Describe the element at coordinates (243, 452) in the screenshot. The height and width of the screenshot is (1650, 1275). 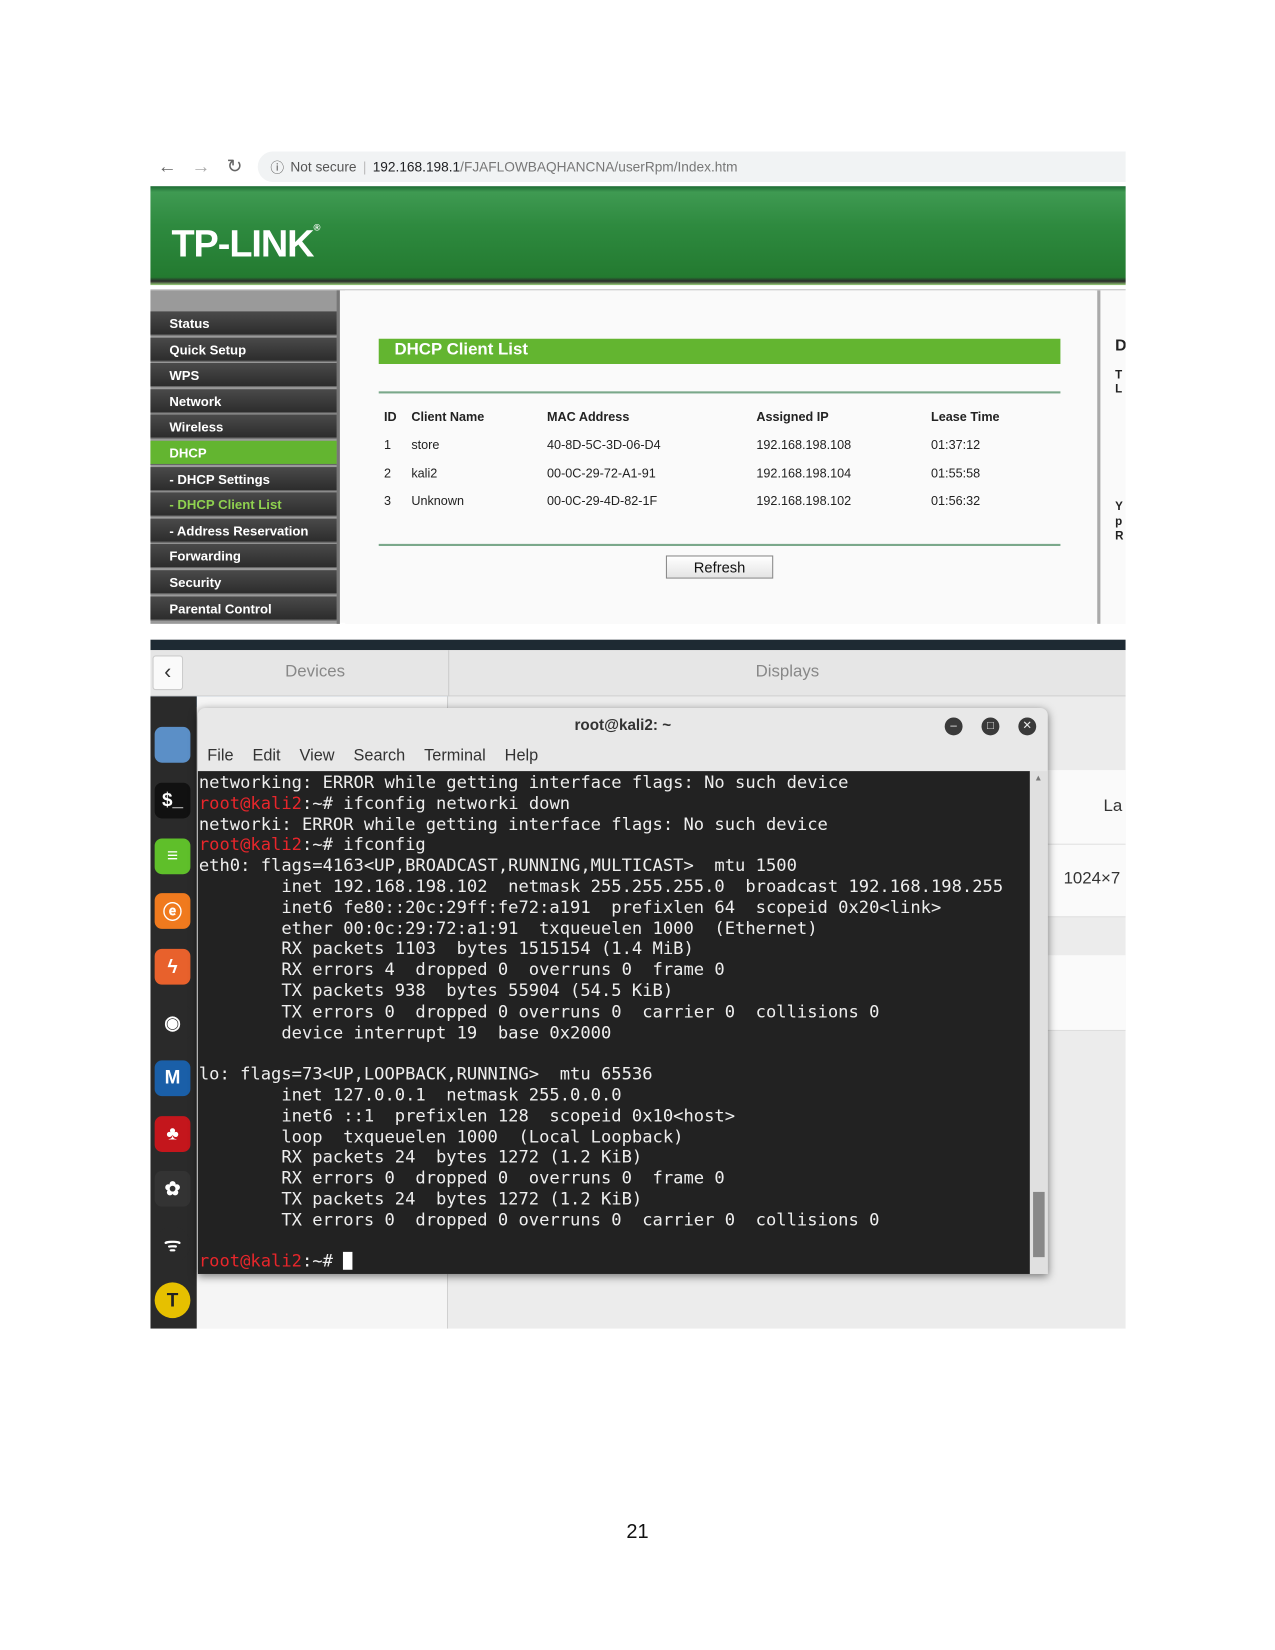
I see `sidebar-item: DHCP` at that location.